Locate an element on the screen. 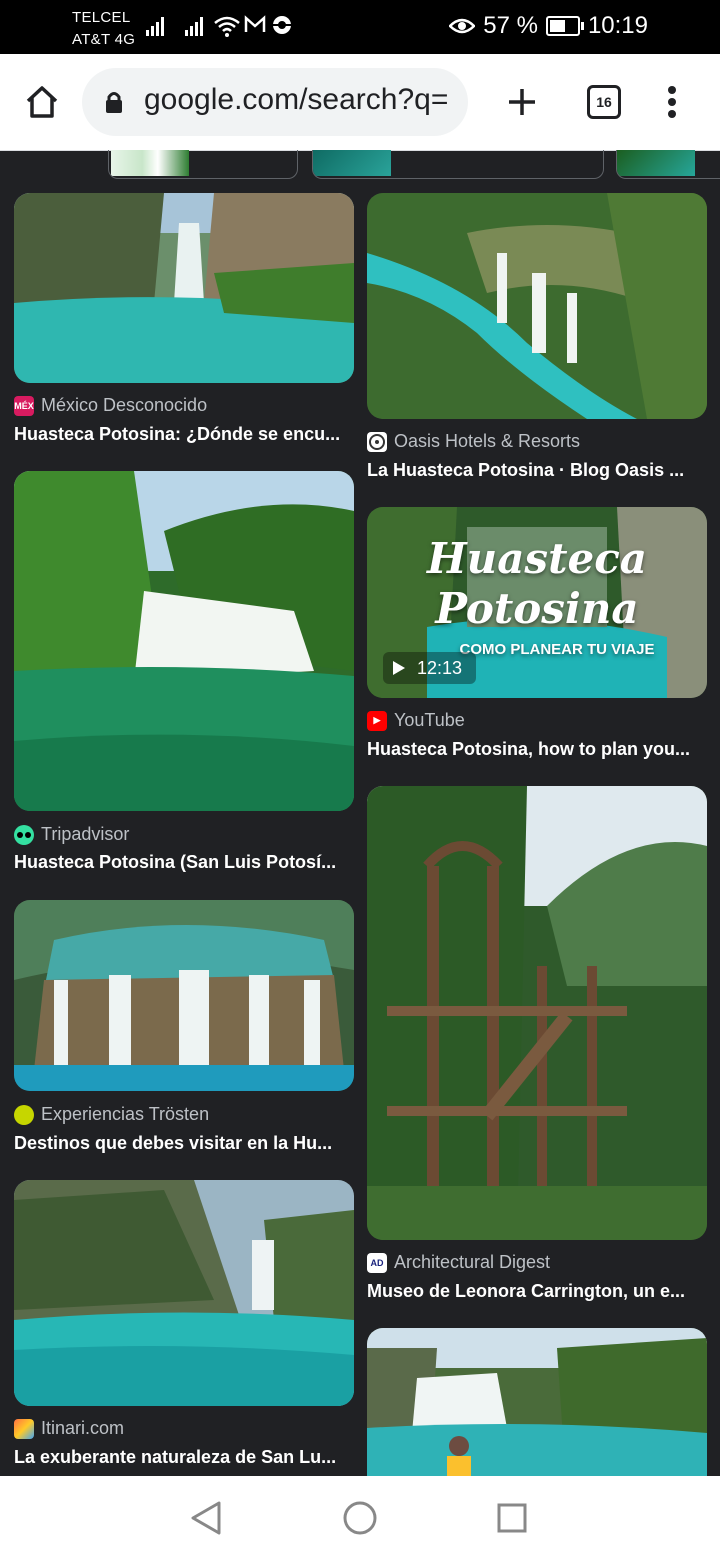  result-source: MÉX México Desconocido is located at coordinates (110, 405).